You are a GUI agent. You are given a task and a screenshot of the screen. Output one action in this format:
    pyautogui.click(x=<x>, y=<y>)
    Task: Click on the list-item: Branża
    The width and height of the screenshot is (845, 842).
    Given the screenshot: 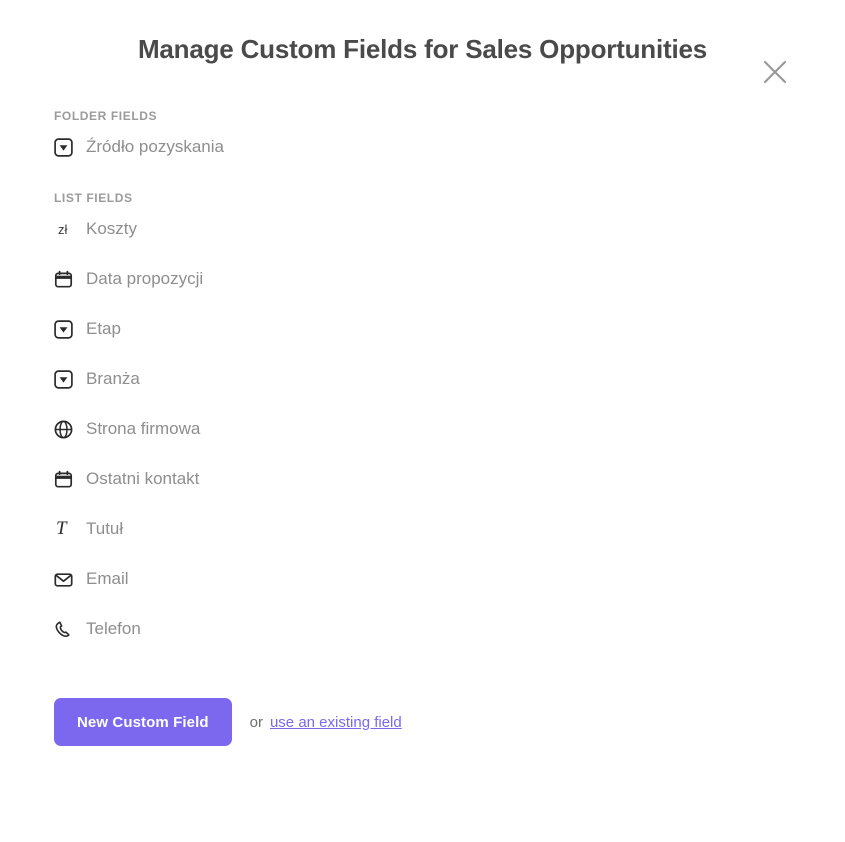 What is the action you would take?
    pyautogui.click(x=422, y=379)
    